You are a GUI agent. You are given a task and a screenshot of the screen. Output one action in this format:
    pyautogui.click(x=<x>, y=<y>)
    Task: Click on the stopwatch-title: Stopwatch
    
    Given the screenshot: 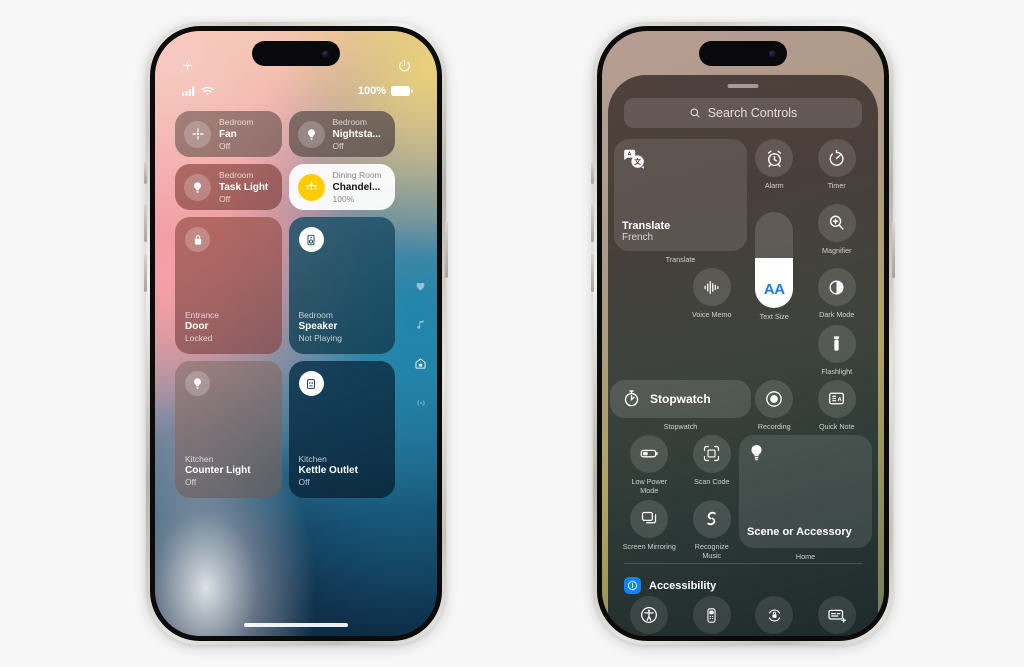 What is the action you would take?
    pyautogui.click(x=680, y=398)
    